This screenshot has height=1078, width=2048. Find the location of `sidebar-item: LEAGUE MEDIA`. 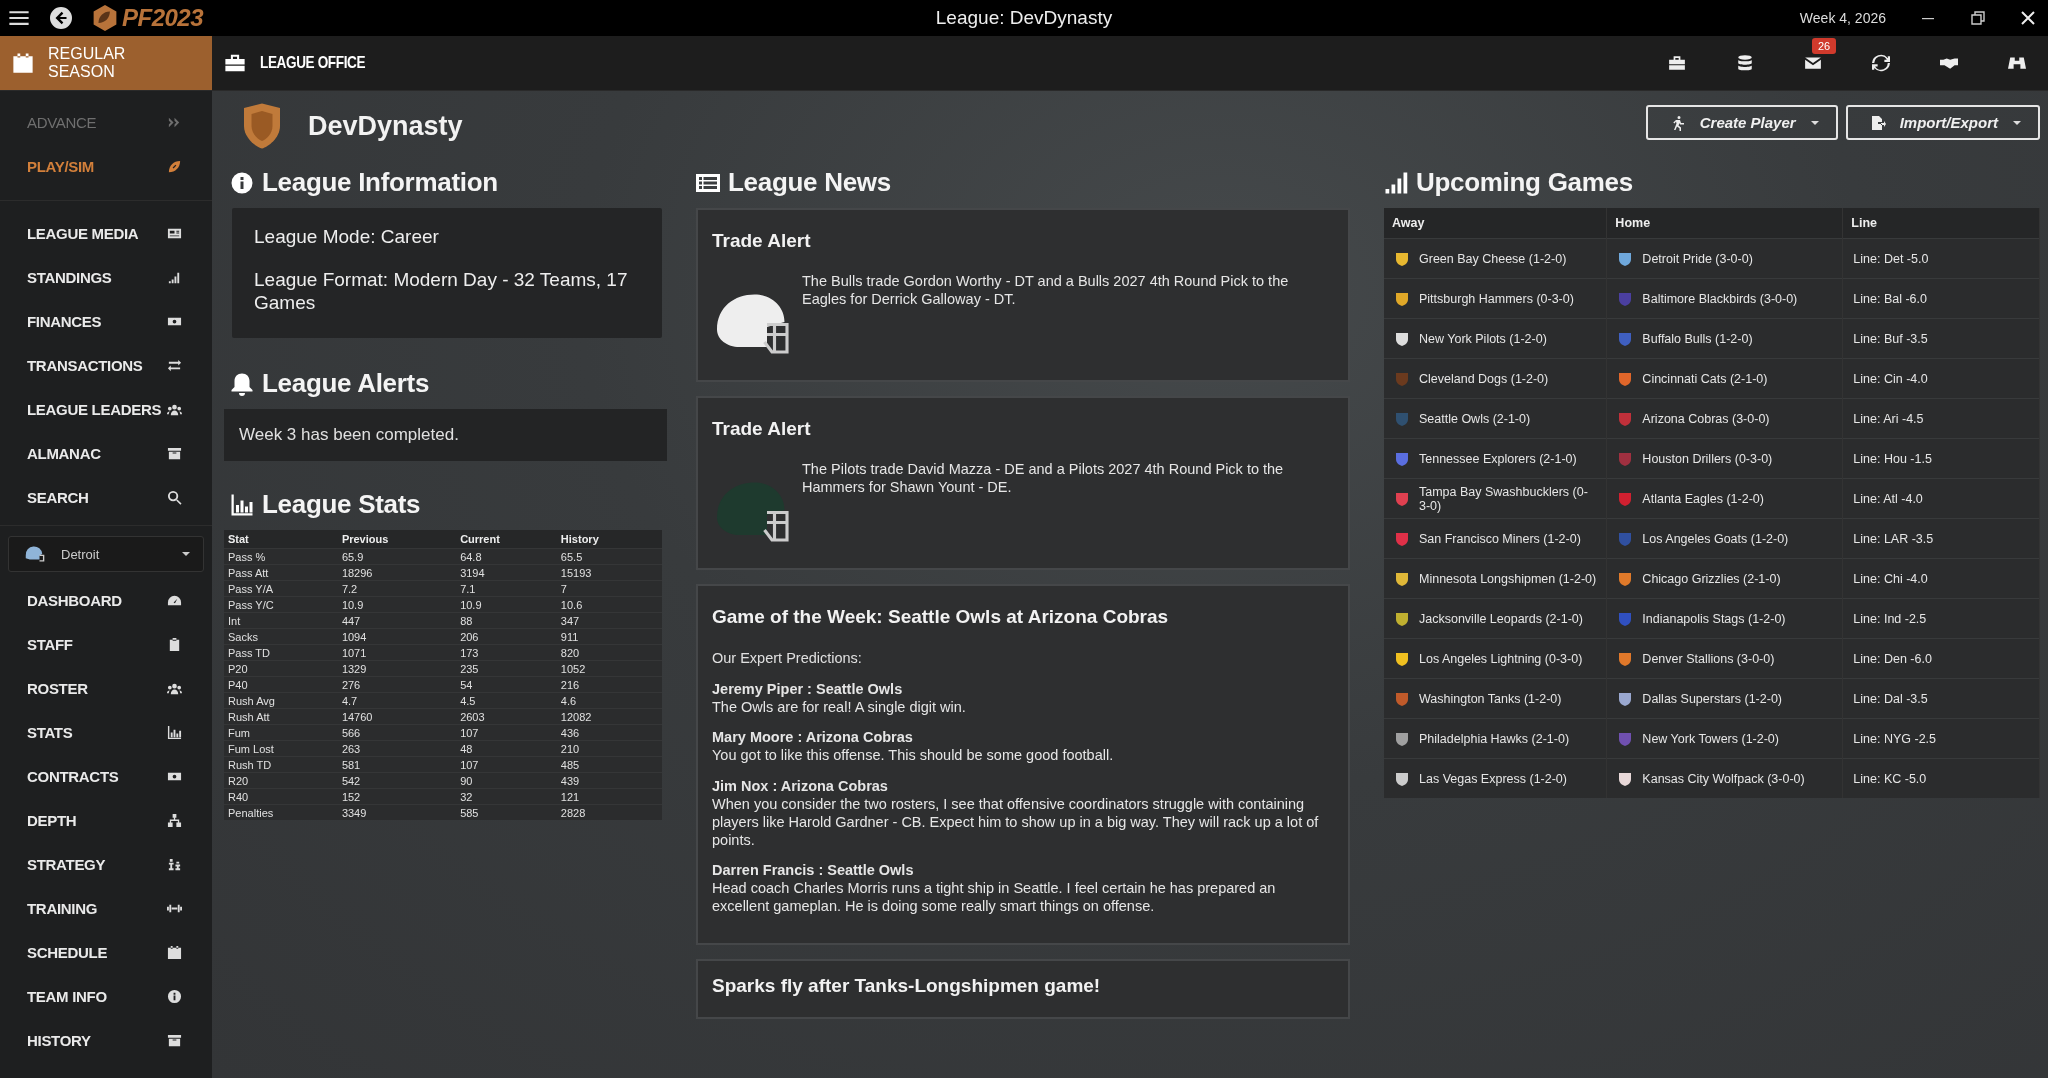

sidebar-item: LEAGUE MEDIA is located at coordinates (106, 233).